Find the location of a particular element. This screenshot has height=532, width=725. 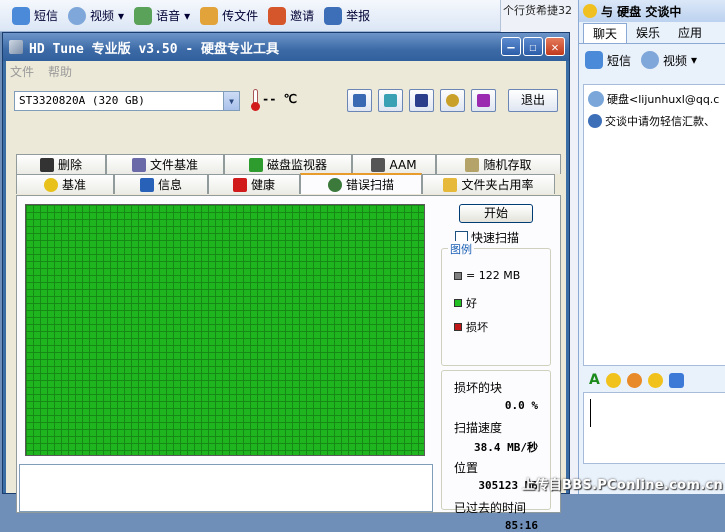

health-cross-icon is located at coordinates (239, 184).